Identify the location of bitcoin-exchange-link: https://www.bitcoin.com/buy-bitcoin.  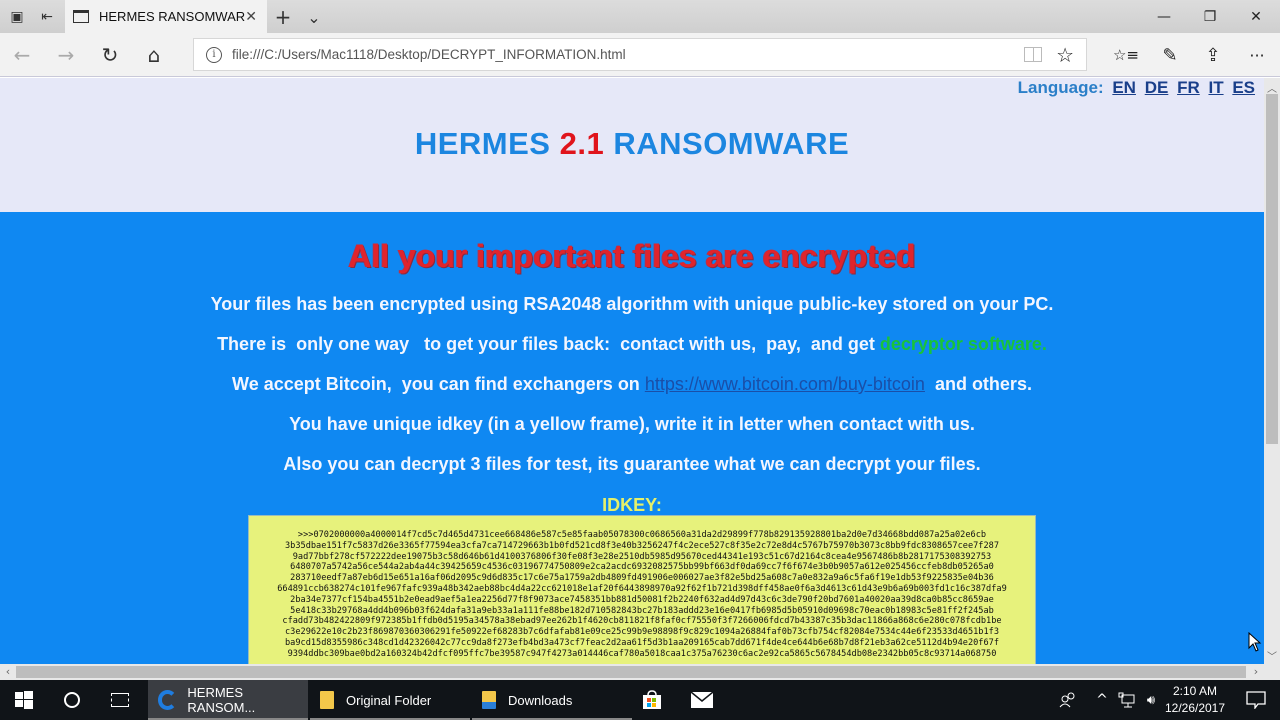
(785, 384).